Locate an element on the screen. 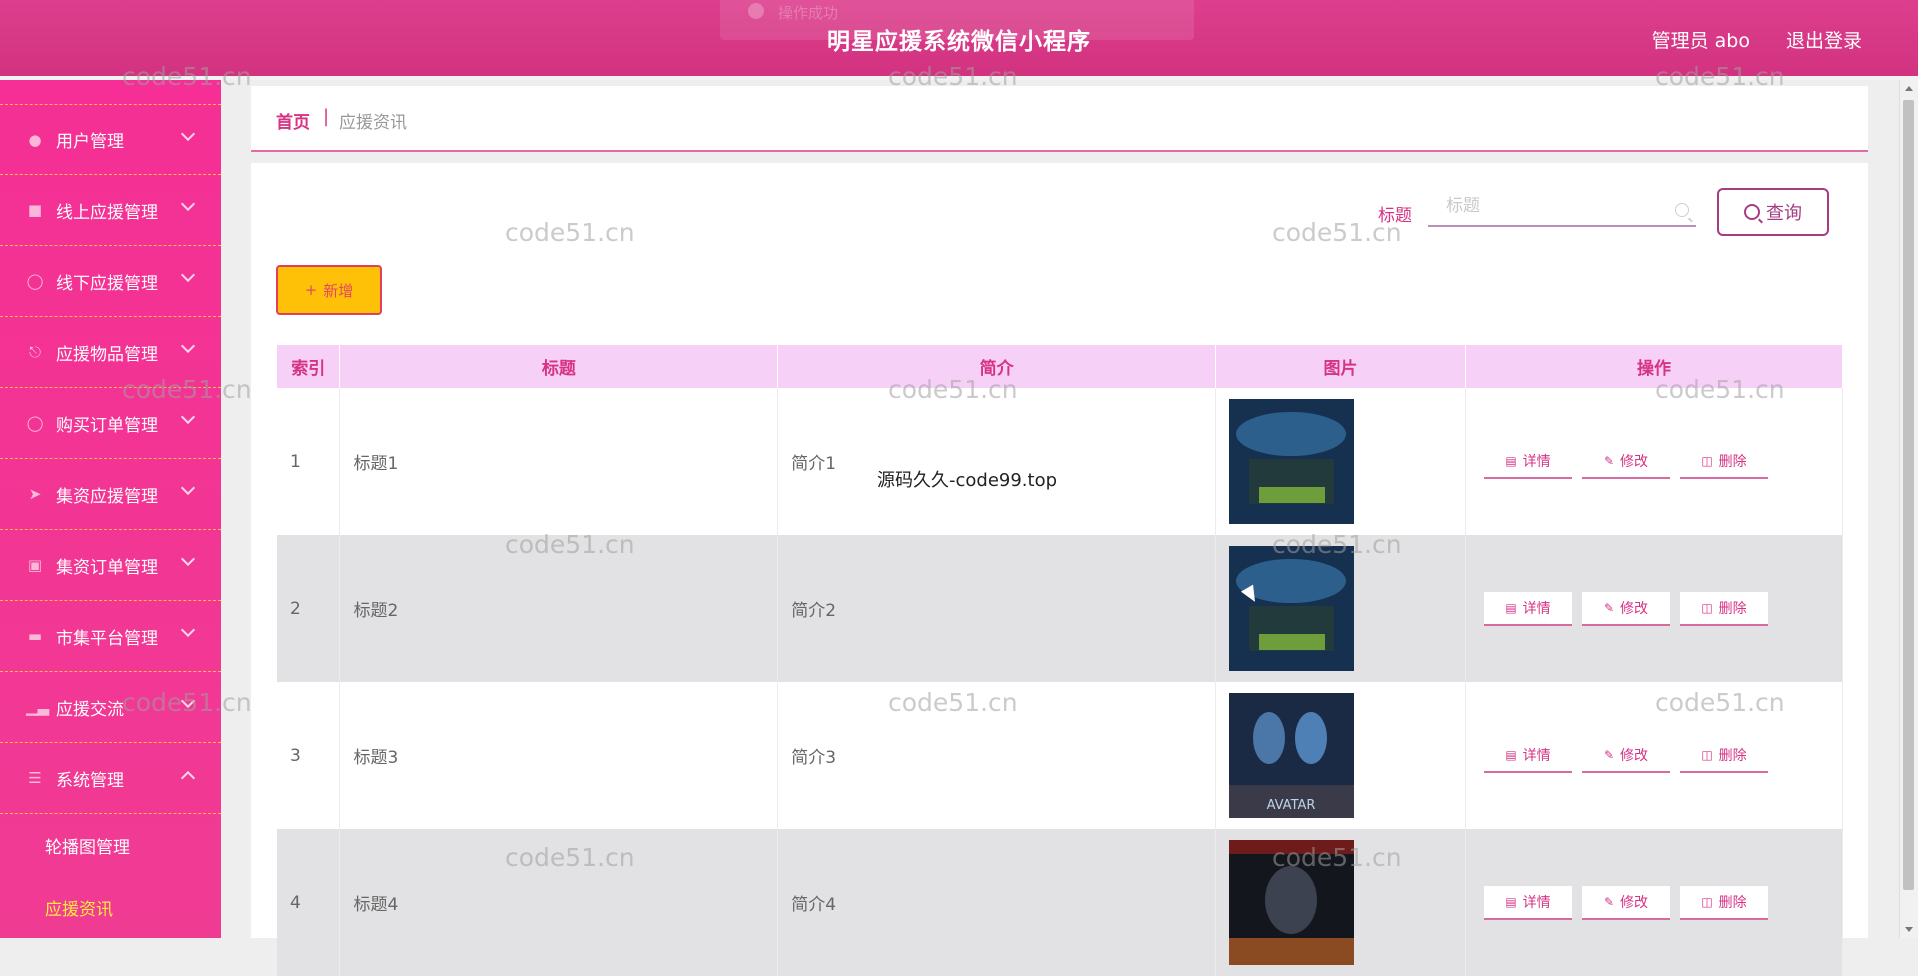  logout-link: 退出登录 is located at coordinates (1824, 39).